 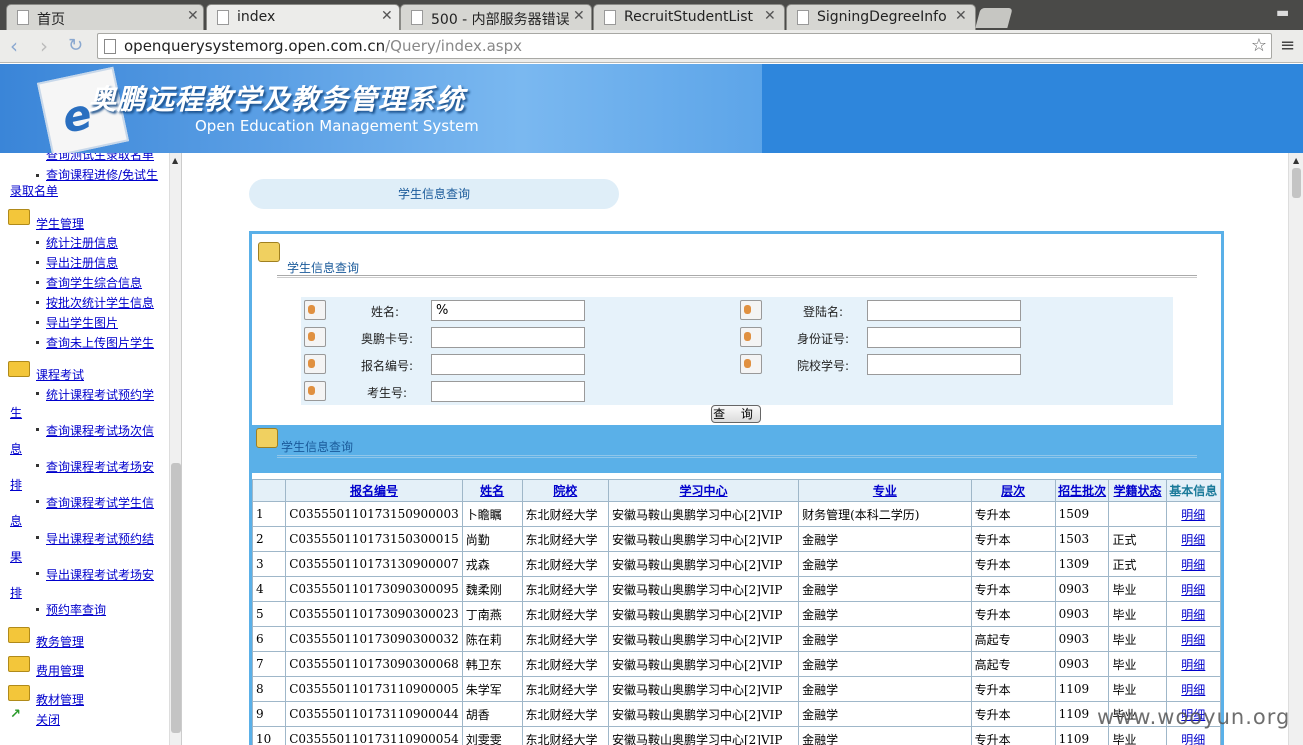 I want to click on sidebar-item: 查询课程考试考场安排, so click(x=85, y=476).